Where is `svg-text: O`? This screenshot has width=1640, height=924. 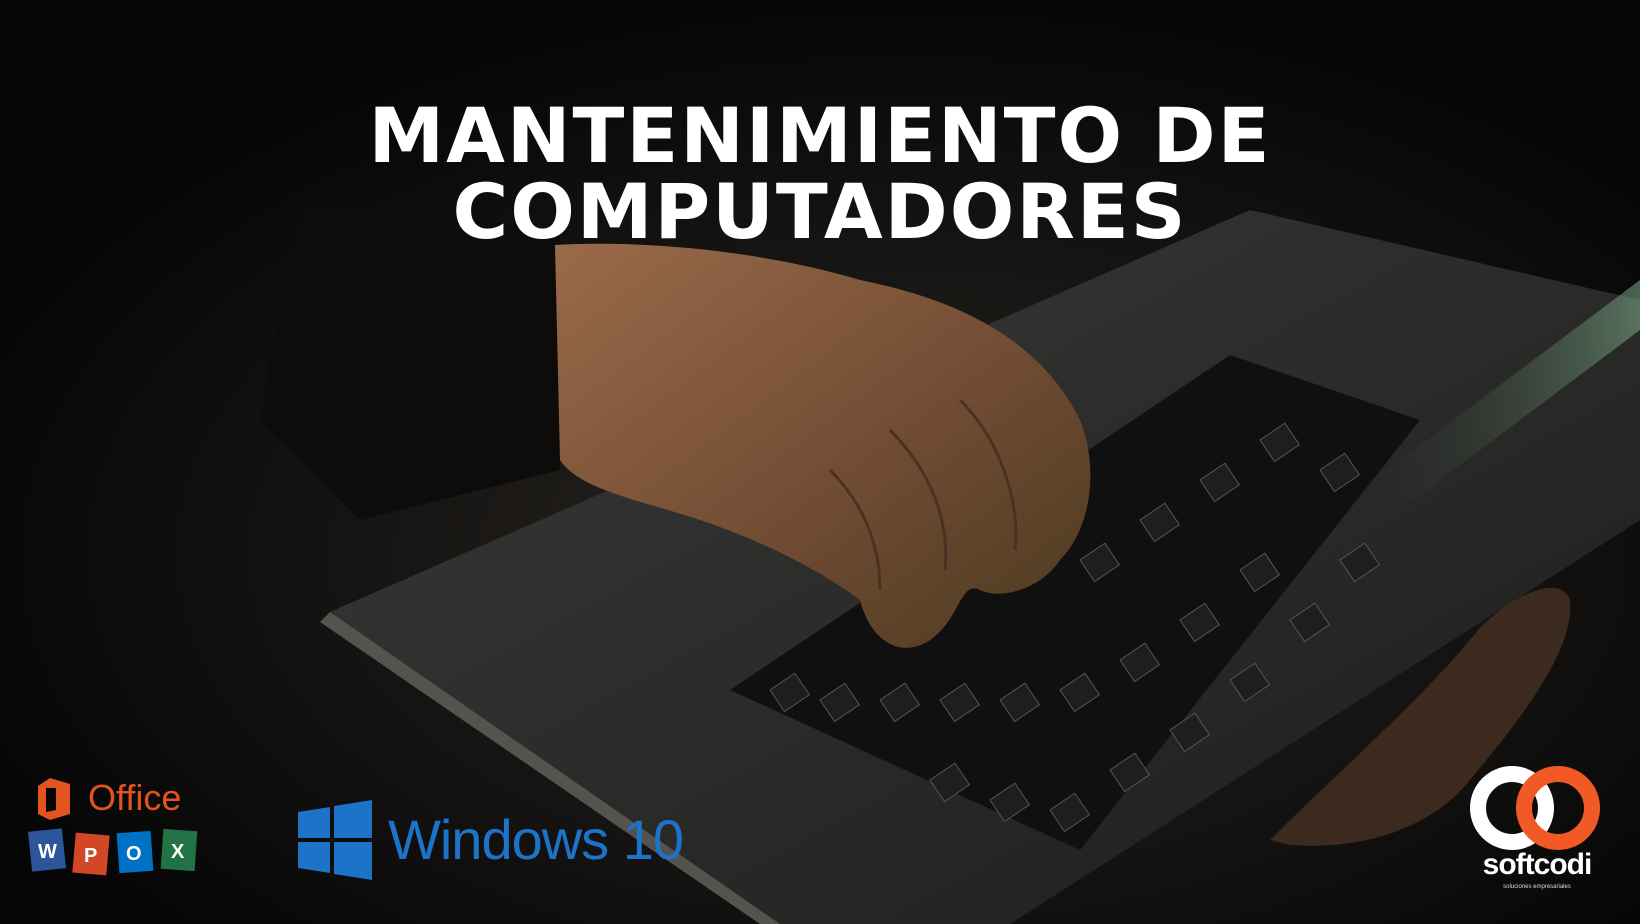 svg-text: O is located at coordinates (134, 854).